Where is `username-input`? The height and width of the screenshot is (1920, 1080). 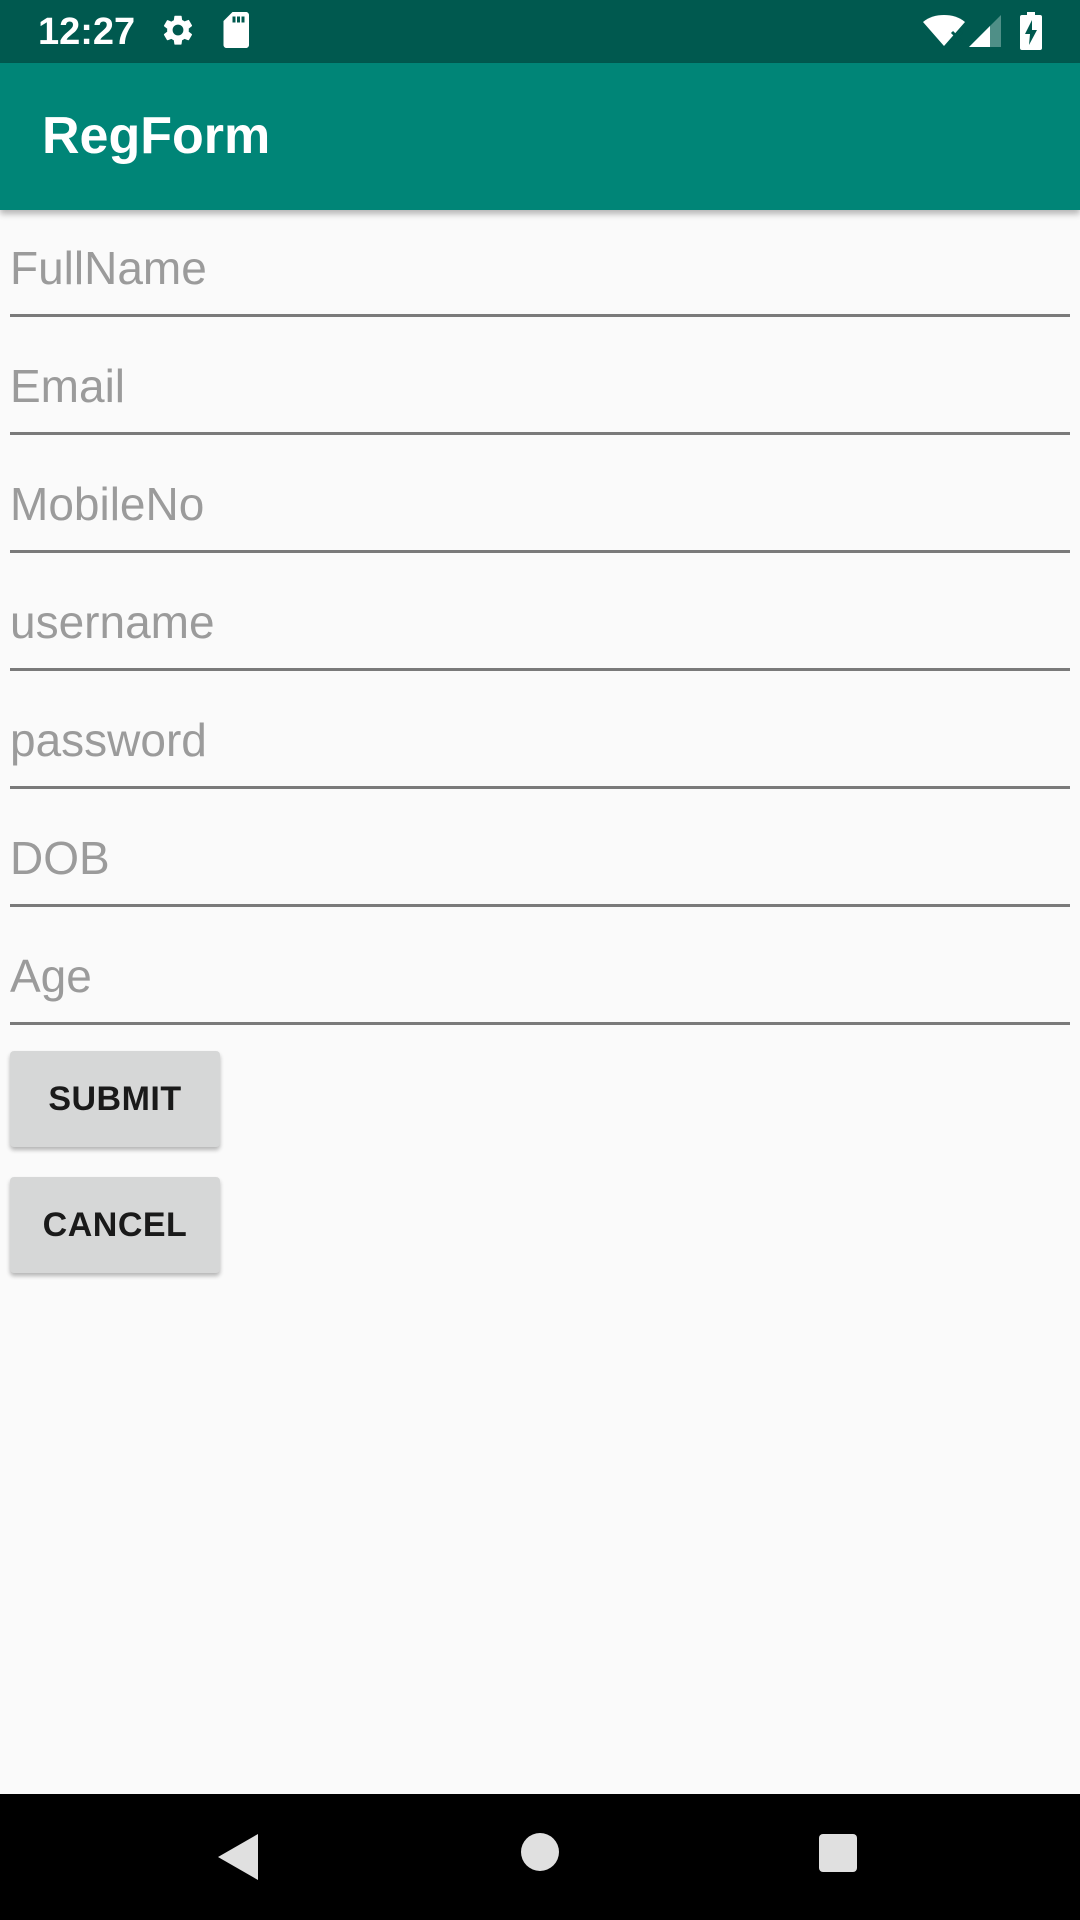 username-input is located at coordinates (540, 622).